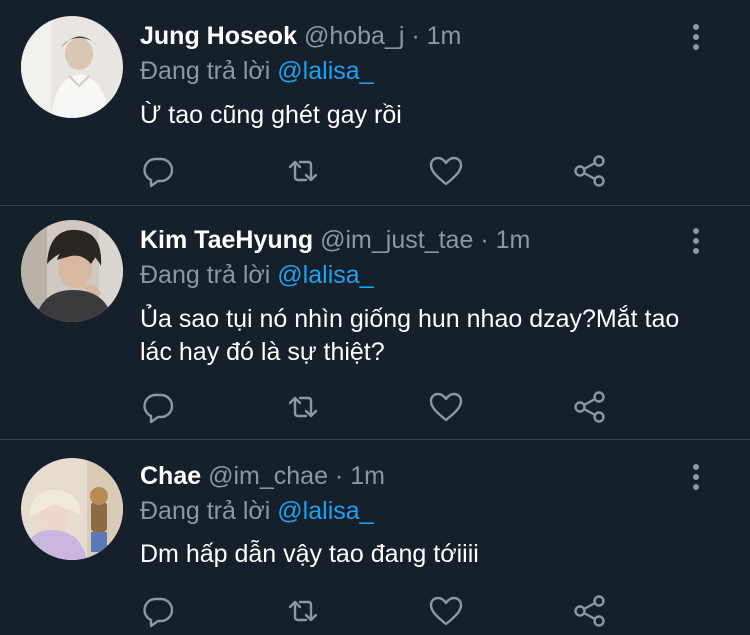  I want to click on author-name: Chae, so click(170, 476).